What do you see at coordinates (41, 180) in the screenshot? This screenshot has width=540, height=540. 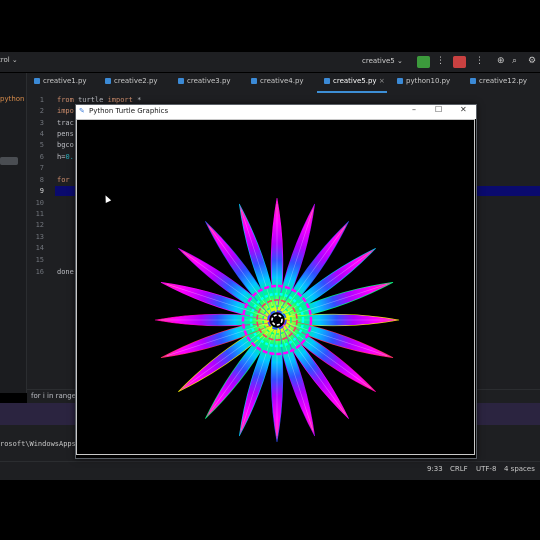 I see `line-number: 8` at bounding box center [41, 180].